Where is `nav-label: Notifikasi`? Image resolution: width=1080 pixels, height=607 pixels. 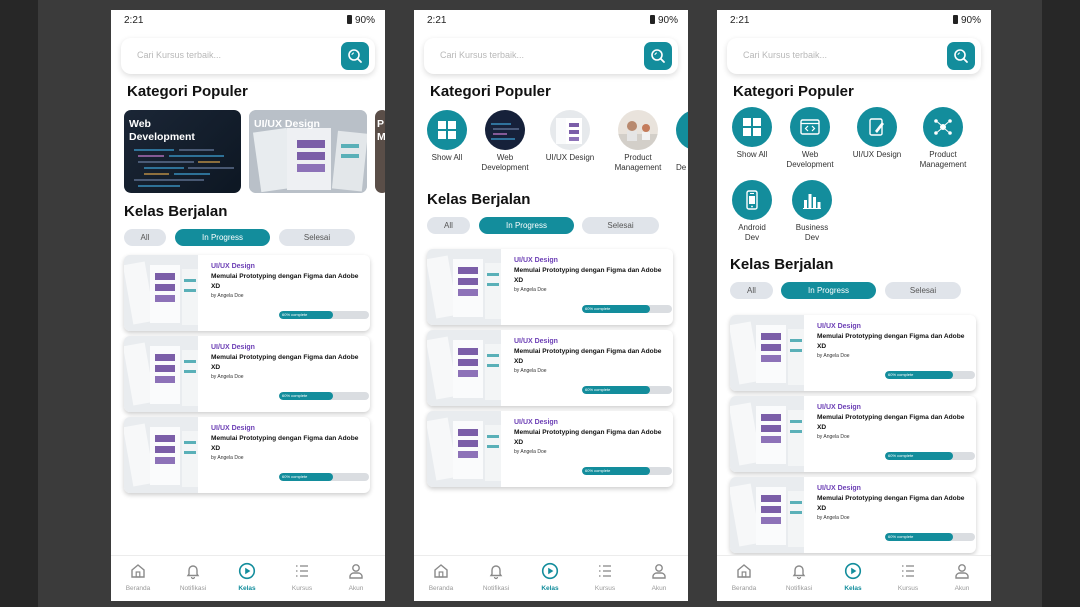 nav-label: Notifikasi is located at coordinates (799, 588).